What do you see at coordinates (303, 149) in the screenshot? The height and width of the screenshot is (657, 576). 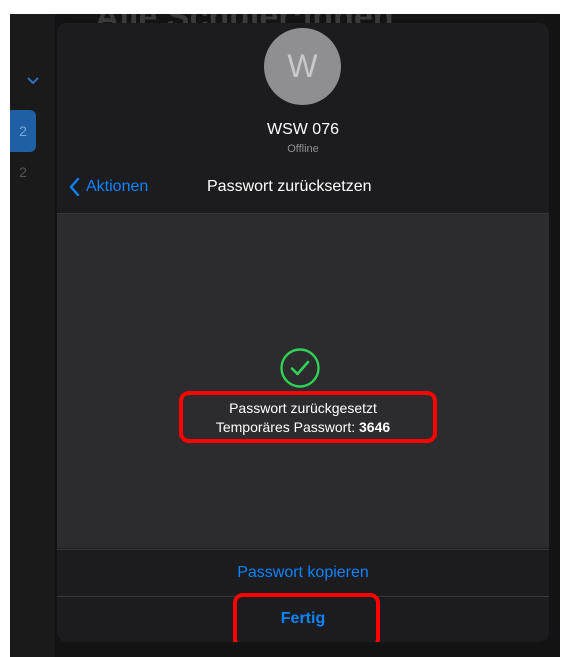 I see `user-status: Offline` at bounding box center [303, 149].